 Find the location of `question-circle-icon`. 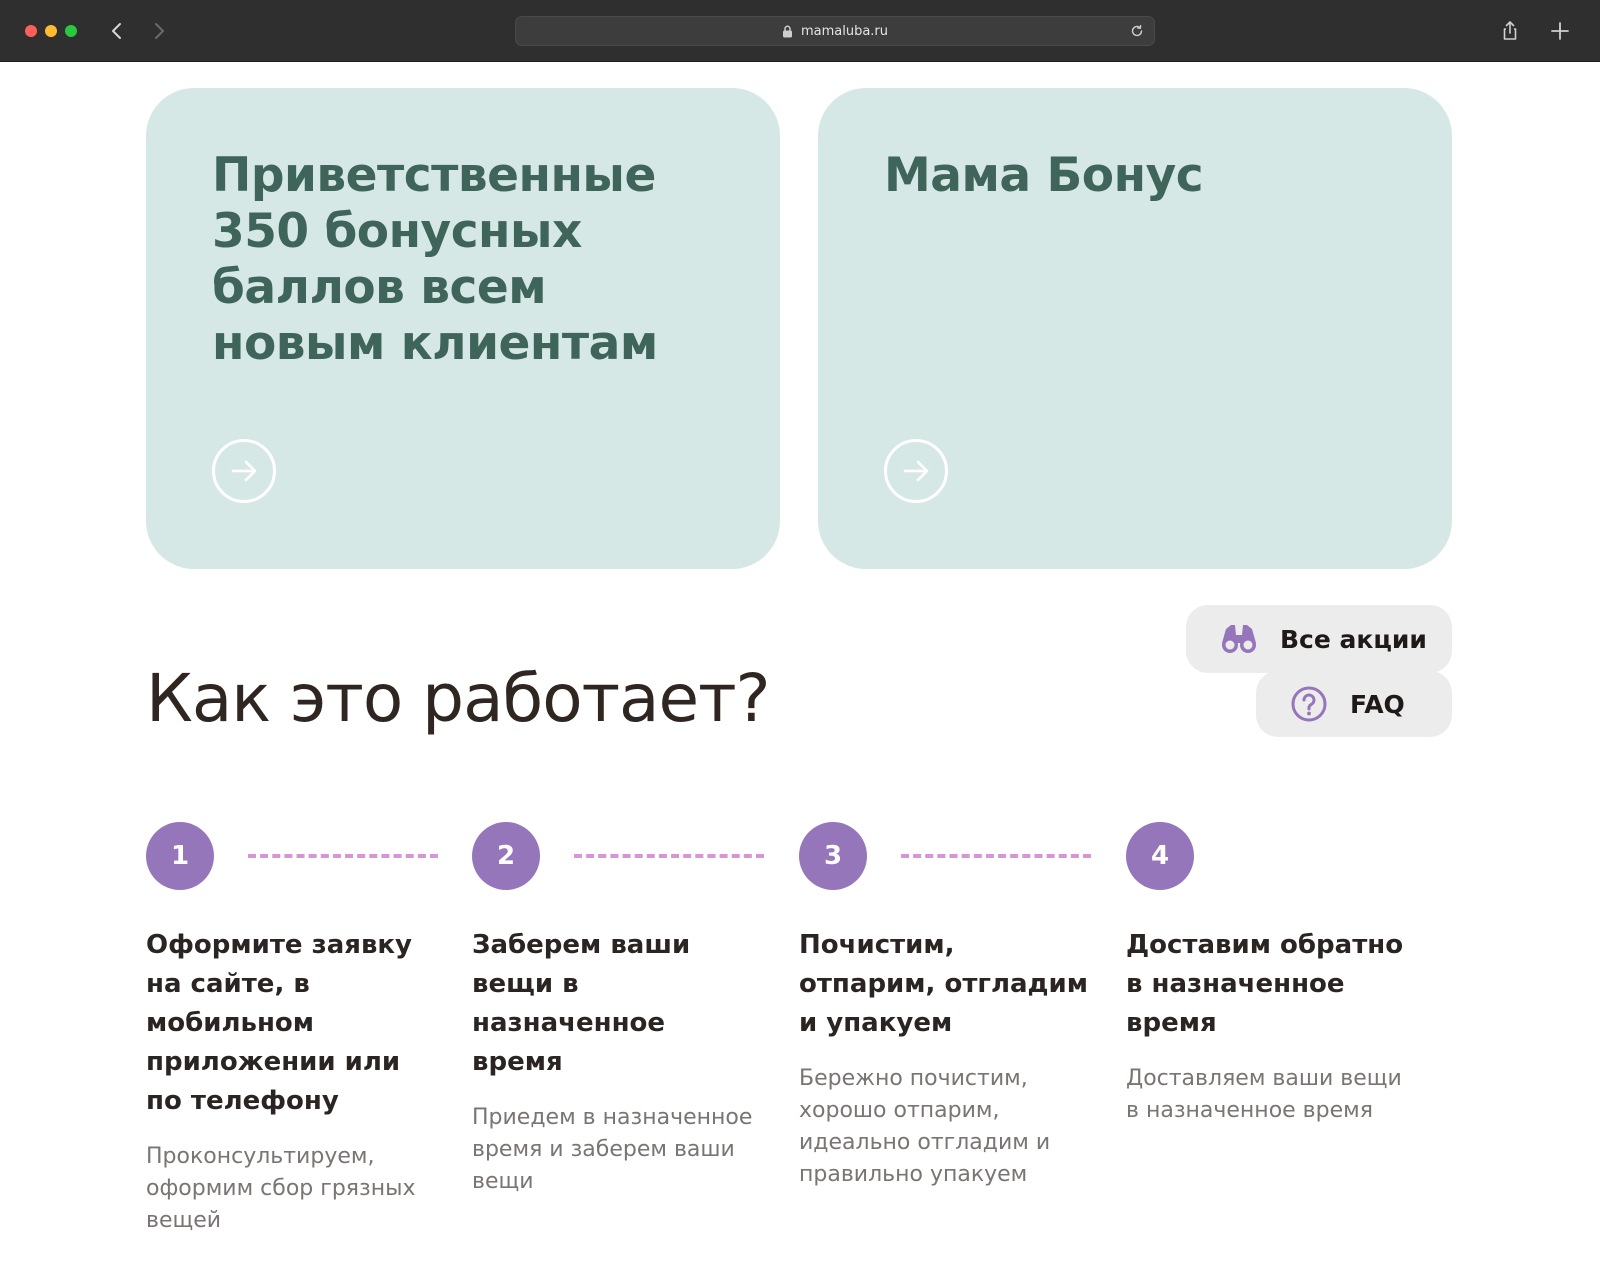

question-circle-icon is located at coordinates (1309, 704).